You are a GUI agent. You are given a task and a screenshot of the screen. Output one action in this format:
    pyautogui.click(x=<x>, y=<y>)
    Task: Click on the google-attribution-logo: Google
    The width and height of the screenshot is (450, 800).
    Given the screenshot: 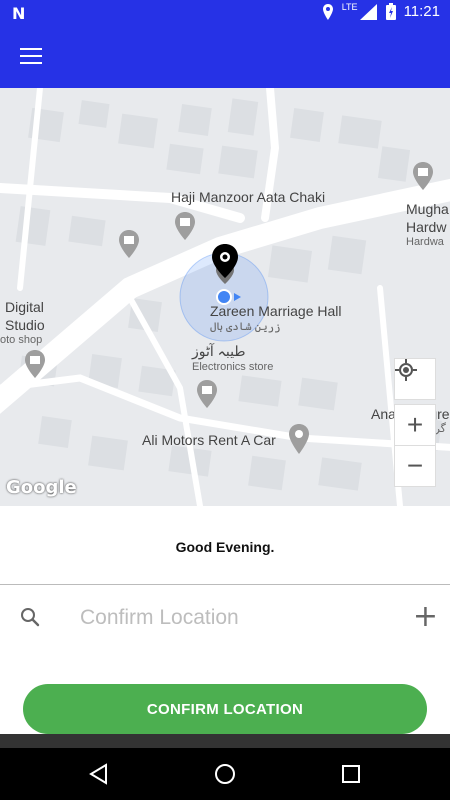 What is the action you would take?
    pyautogui.click(x=41, y=487)
    